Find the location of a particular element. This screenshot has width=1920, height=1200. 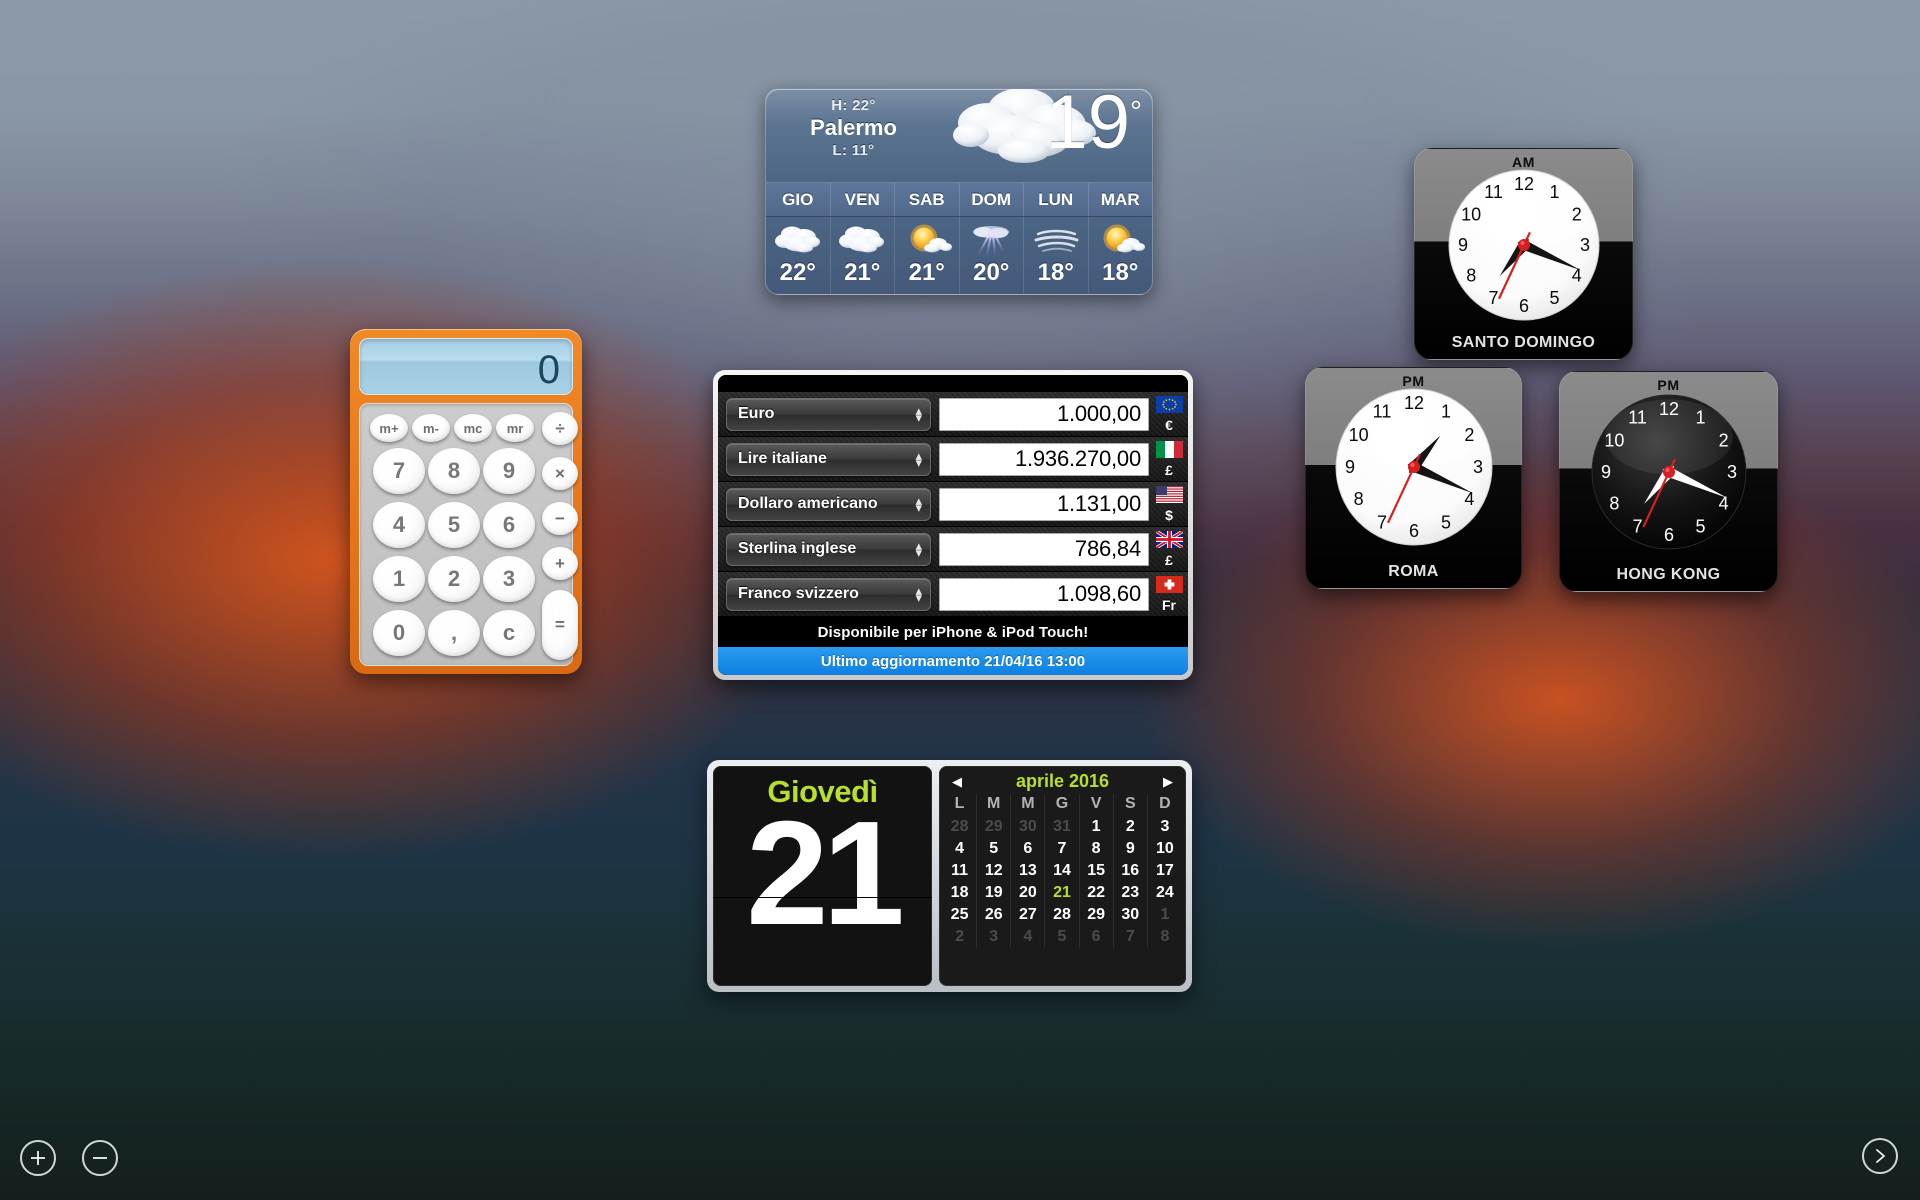

calendar-day-cell: 14 is located at coordinates (1062, 871).